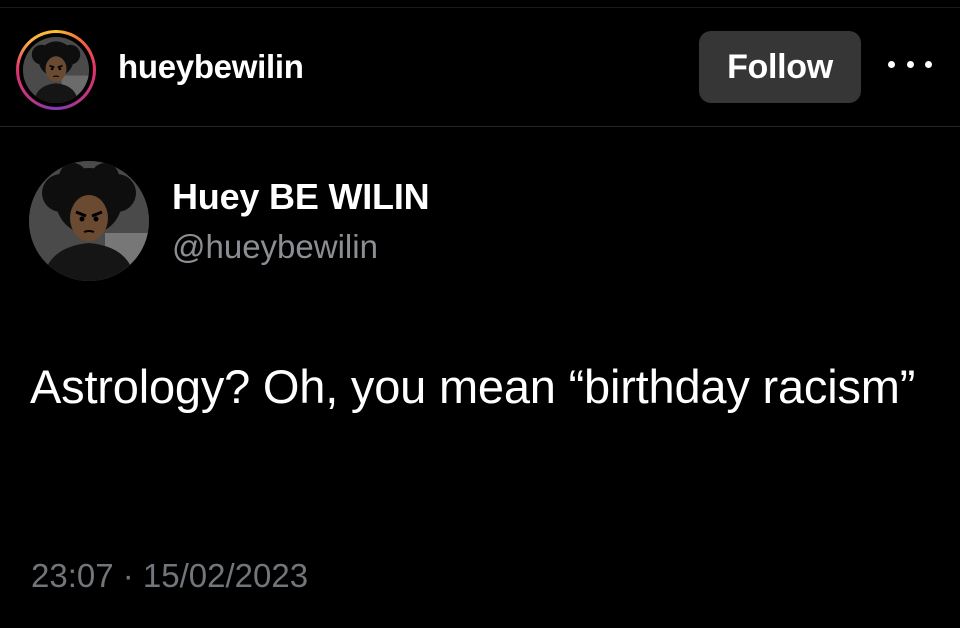  What do you see at coordinates (301, 197) in the screenshot?
I see `tweet-display-name: Huey BE WILIN` at bounding box center [301, 197].